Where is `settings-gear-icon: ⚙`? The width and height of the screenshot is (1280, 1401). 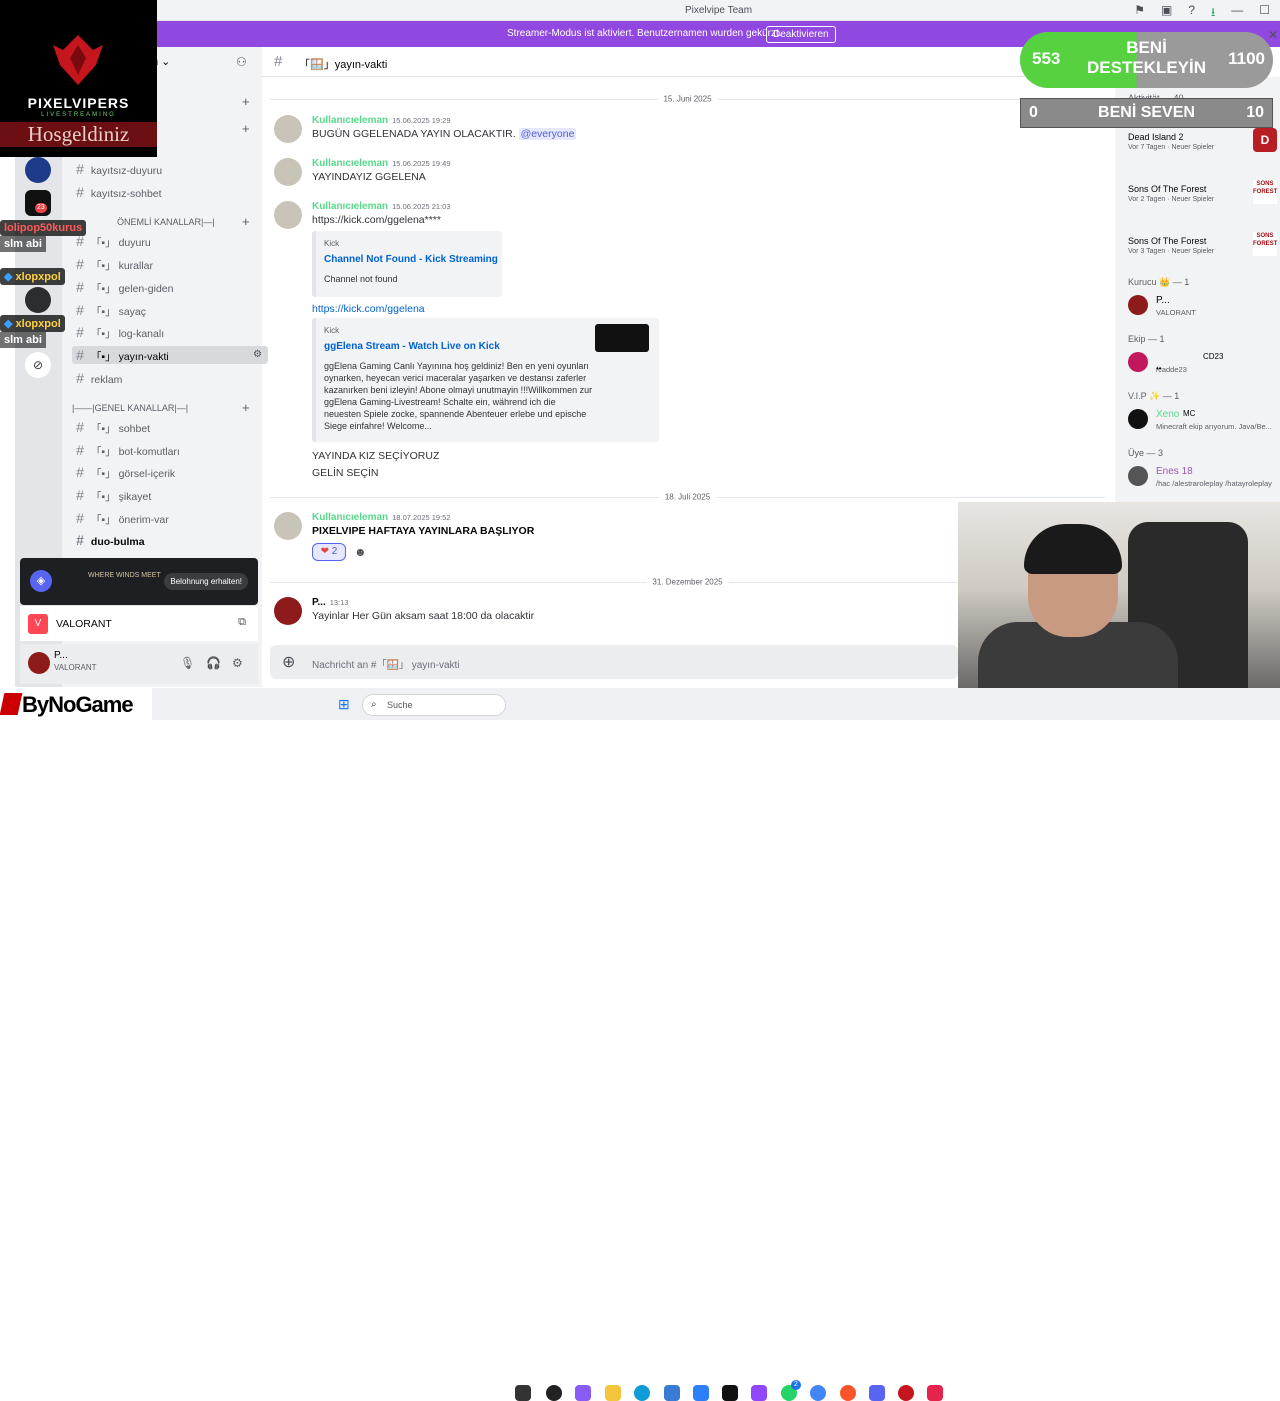 settings-gear-icon: ⚙ is located at coordinates (257, 355).